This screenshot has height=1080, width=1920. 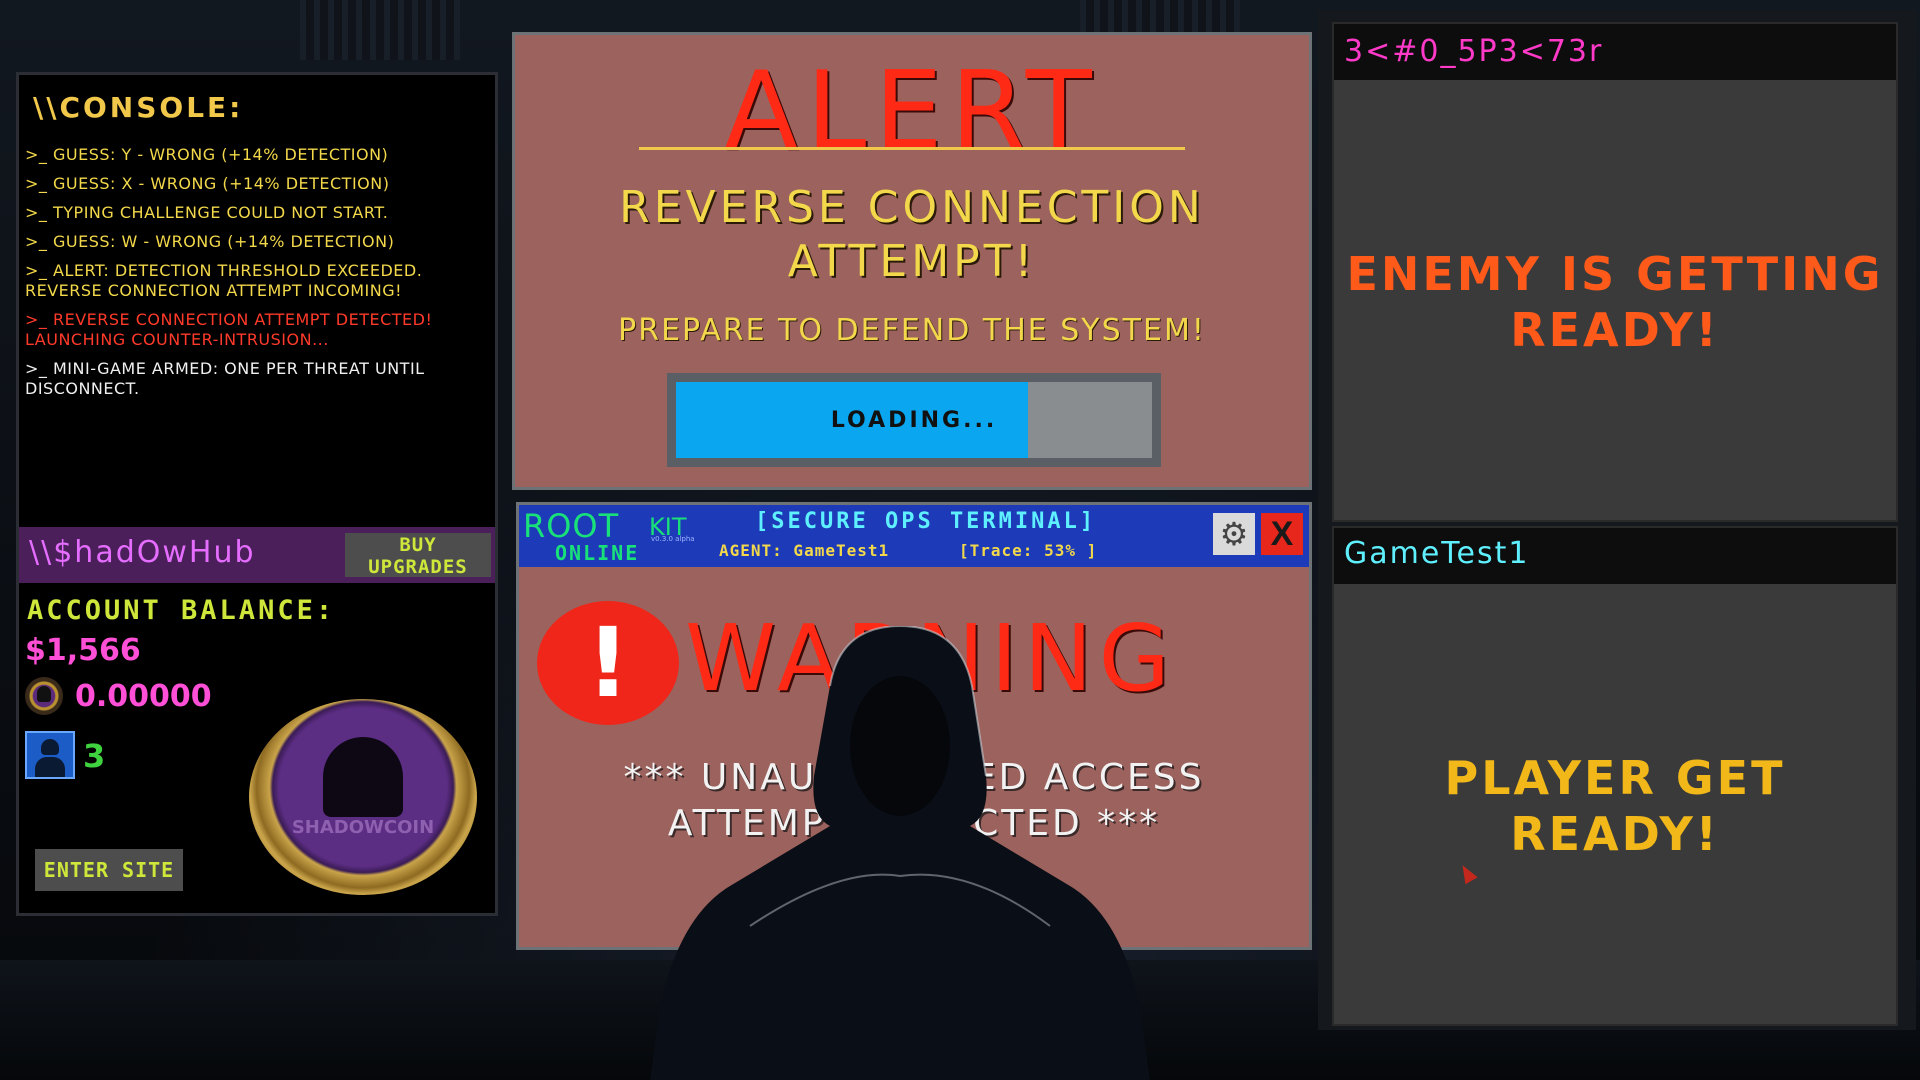 What do you see at coordinates (94, 756) in the screenshot?
I see `agent-count-value: 3` at bounding box center [94, 756].